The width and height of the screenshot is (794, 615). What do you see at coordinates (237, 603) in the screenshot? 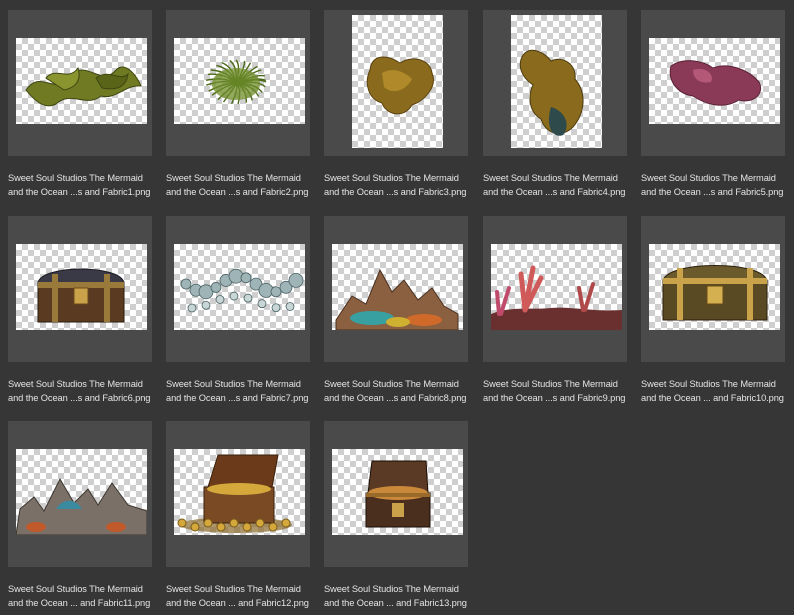
I see `file-name-line2: and the Ocean ... and Fabric12.png` at bounding box center [237, 603].